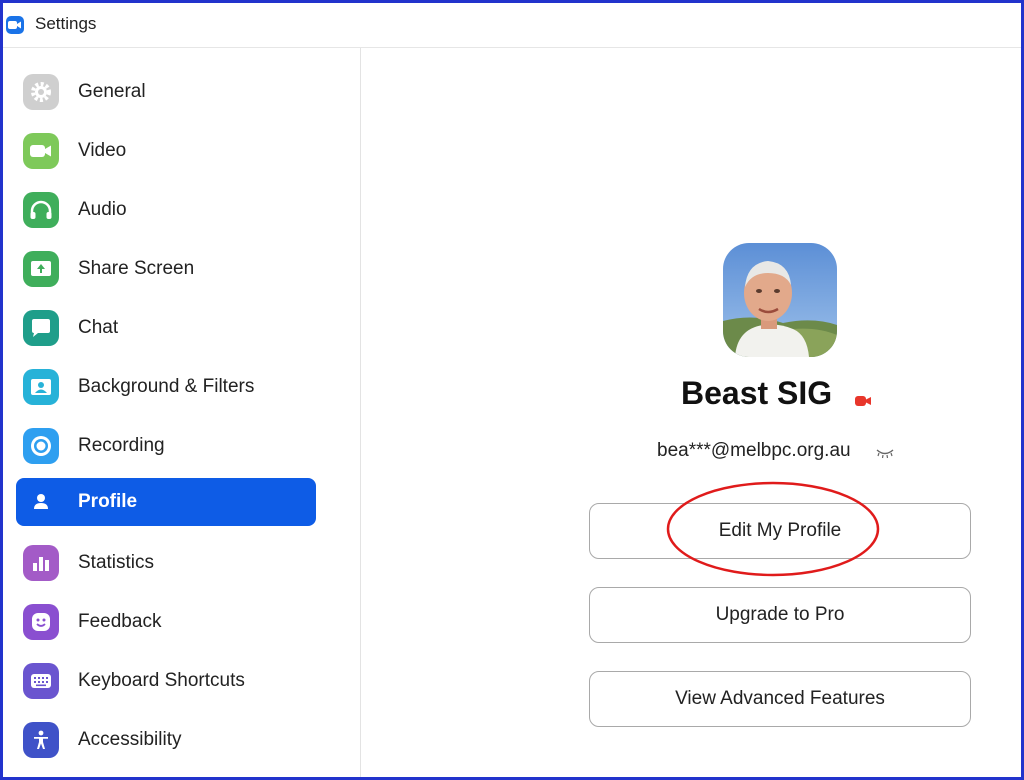 This screenshot has width=1024, height=780. What do you see at coordinates (757, 393) in the screenshot?
I see `profile-name: Beast SIG` at bounding box center [757, 393].